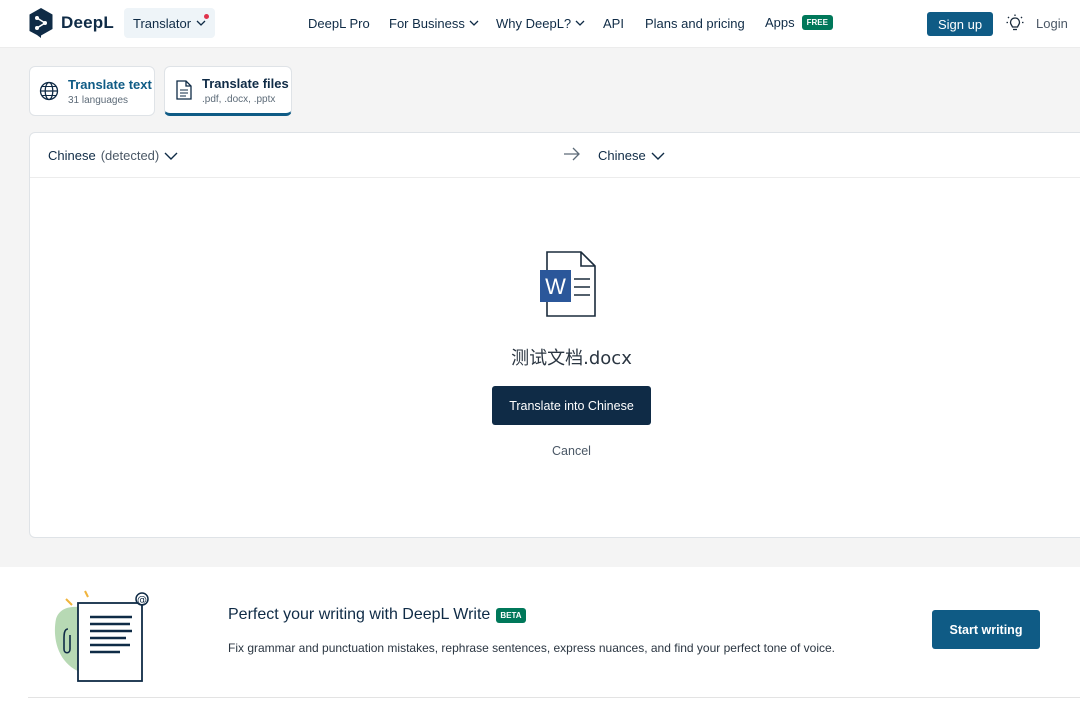  What do you see at coordinates (511, 615) in the screenshot?
I see `beta-badge: BETA` at bounding box center [511, 615].